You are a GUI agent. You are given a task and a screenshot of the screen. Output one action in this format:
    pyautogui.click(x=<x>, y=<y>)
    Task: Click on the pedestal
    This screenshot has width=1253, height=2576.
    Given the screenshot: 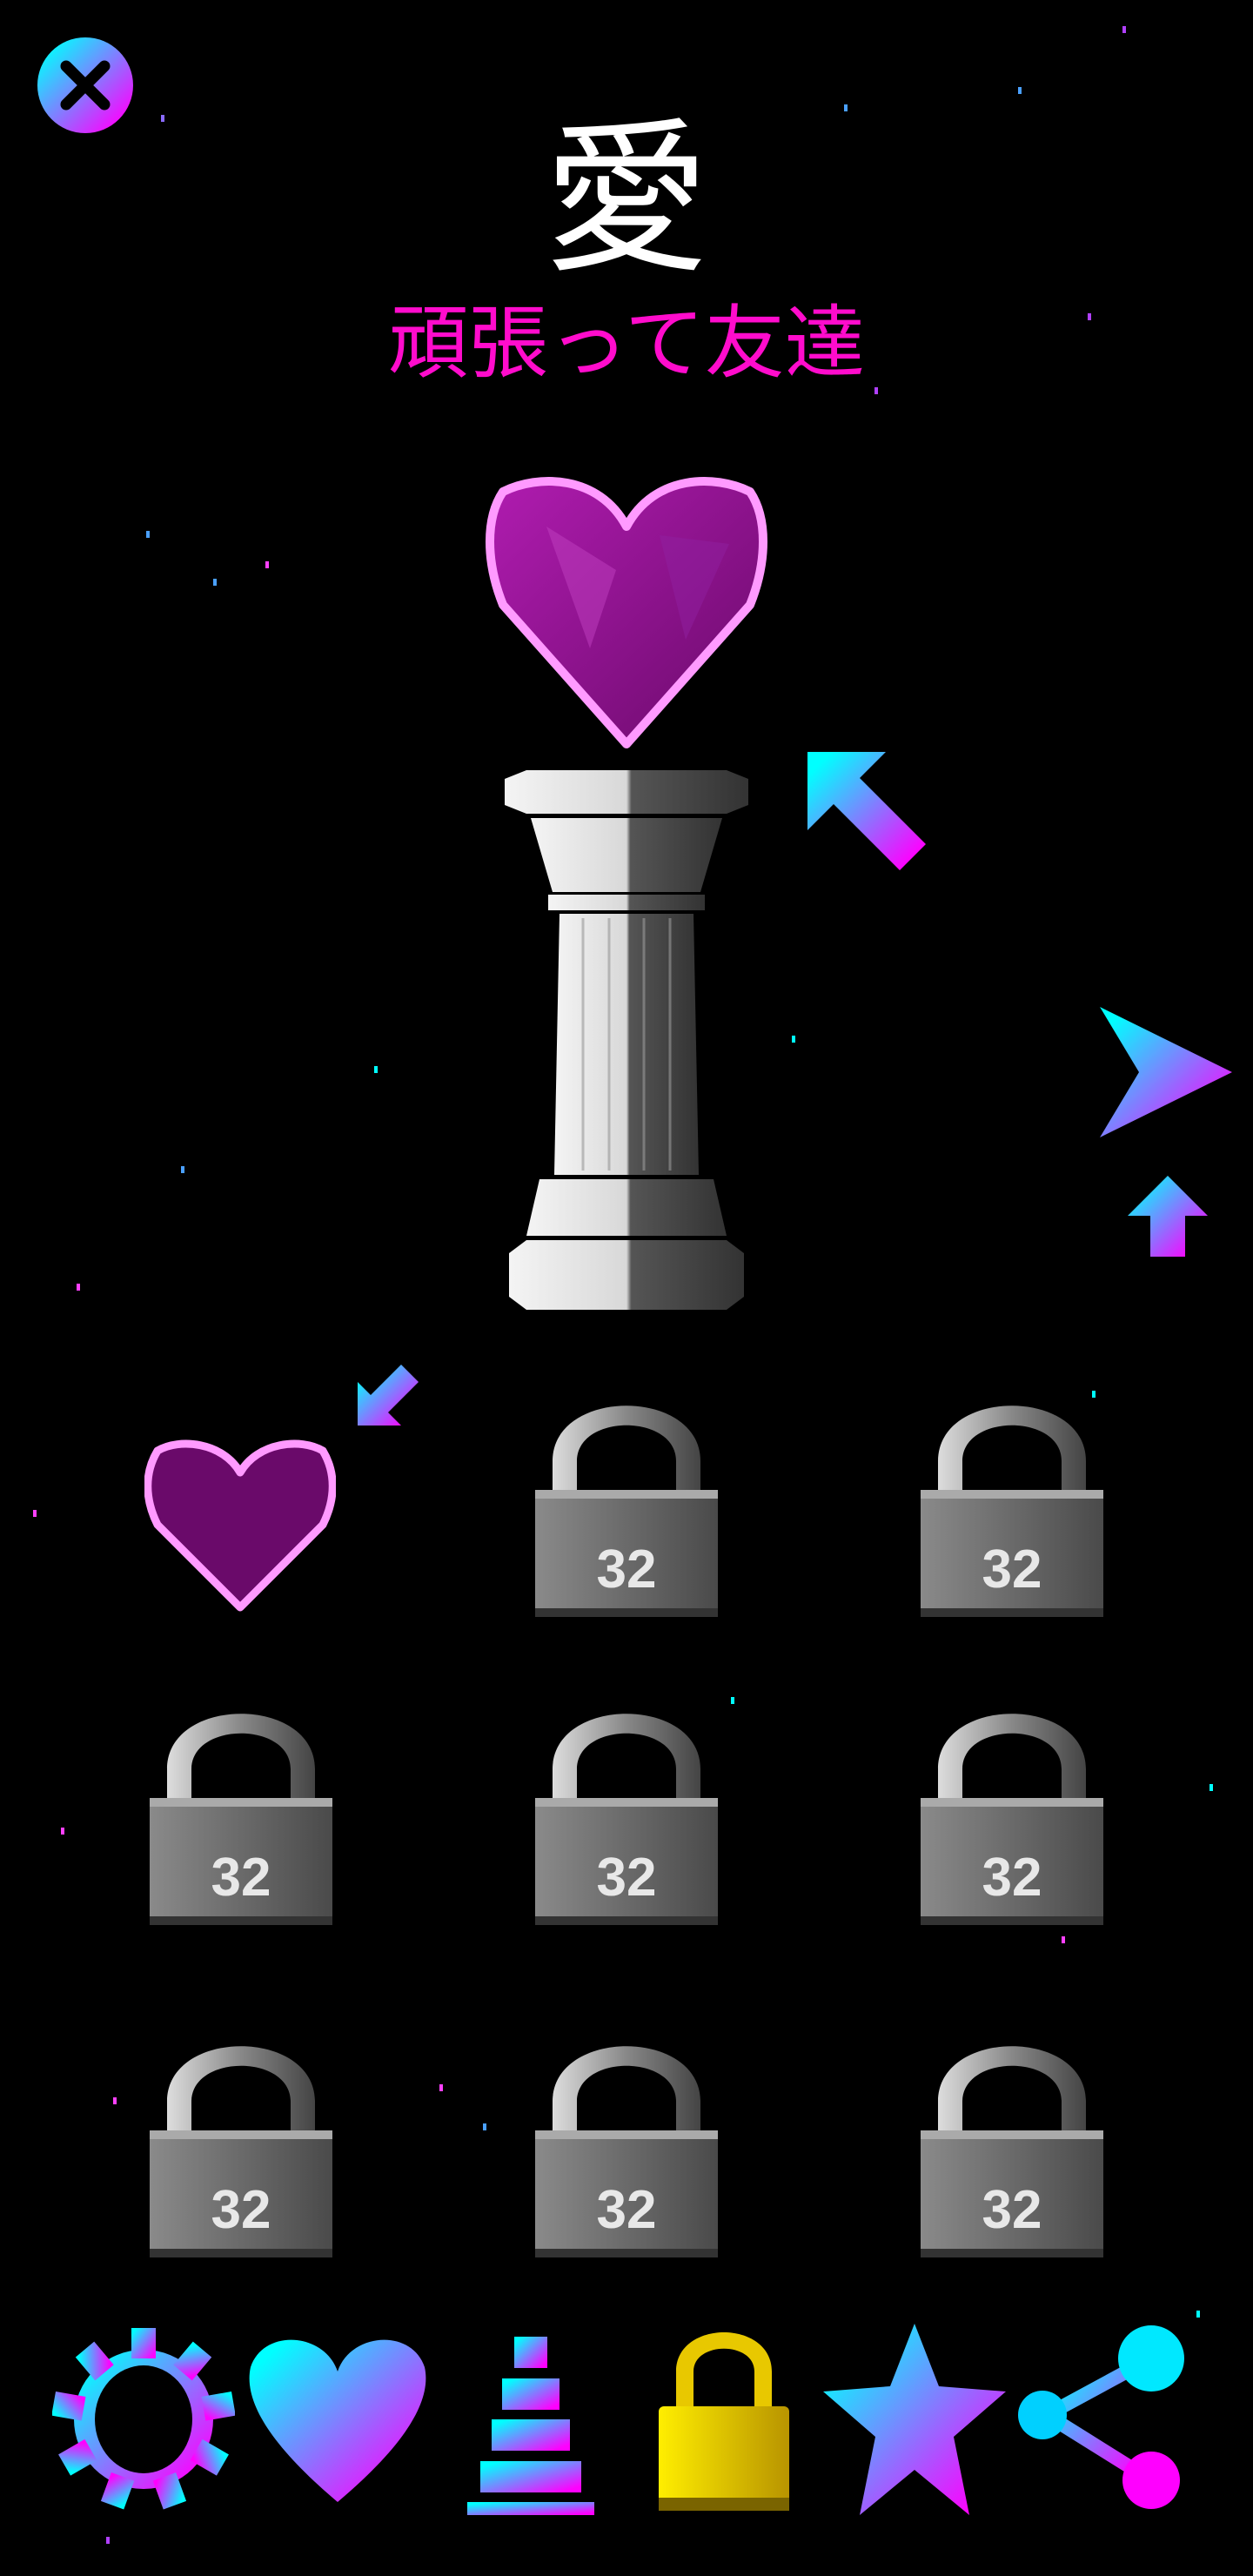 What is the action you would take?
    pyautogui.click(x=626, y=1041)
    